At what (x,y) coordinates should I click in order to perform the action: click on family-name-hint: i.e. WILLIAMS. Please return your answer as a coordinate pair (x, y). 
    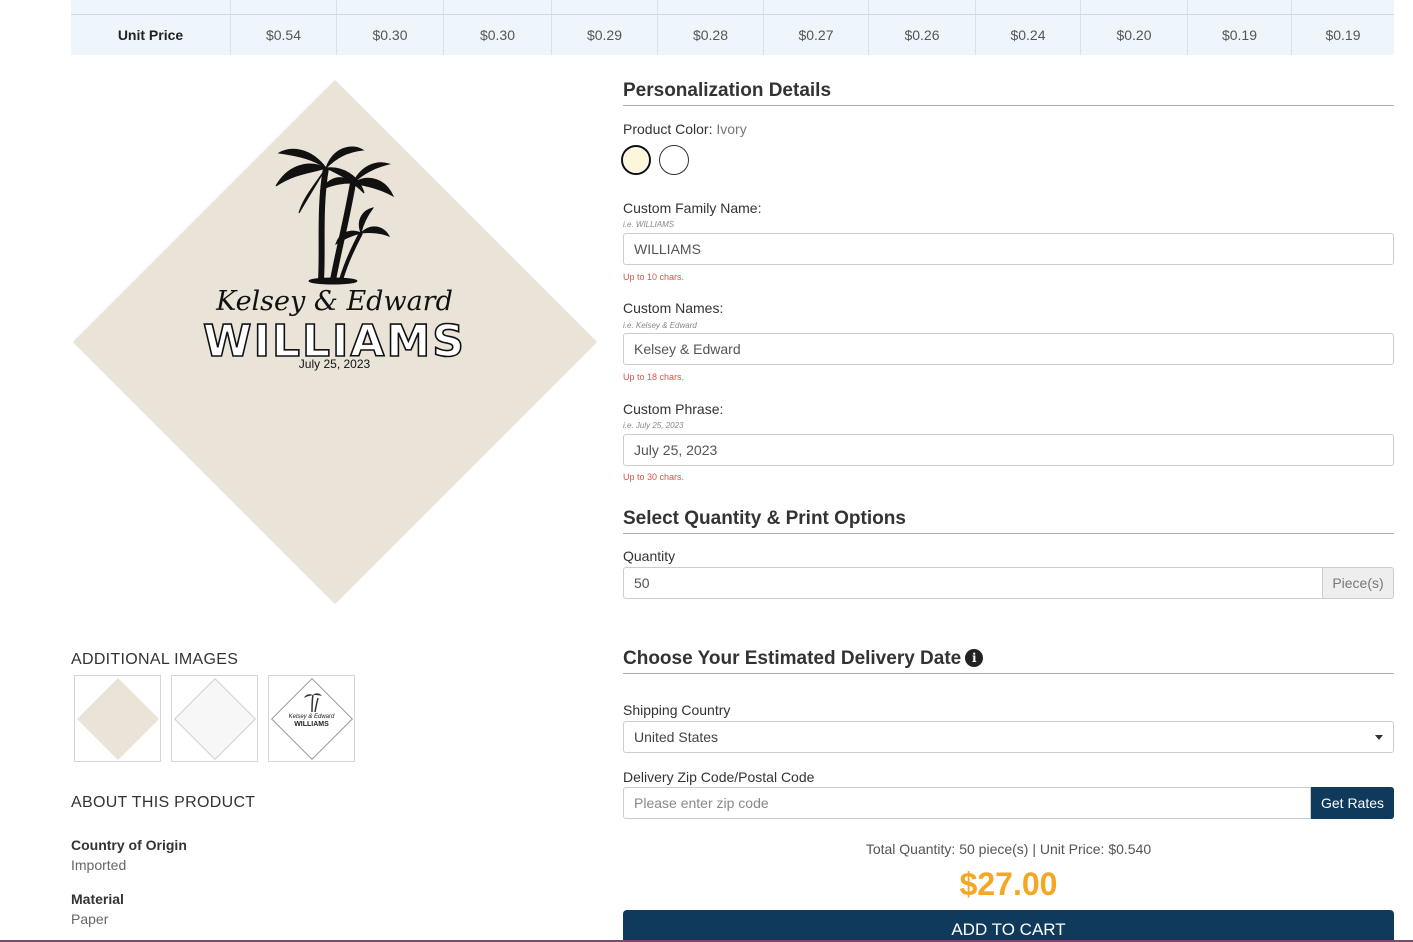
    Looking at the image, I should click on (649, 224).